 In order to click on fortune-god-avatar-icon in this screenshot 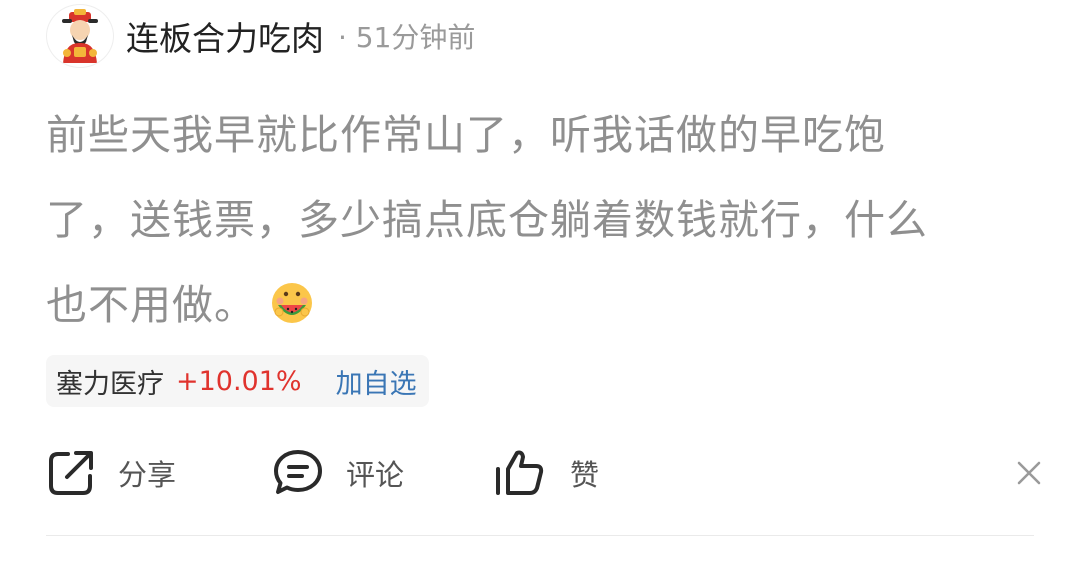, I will do `click(80, 36)`.